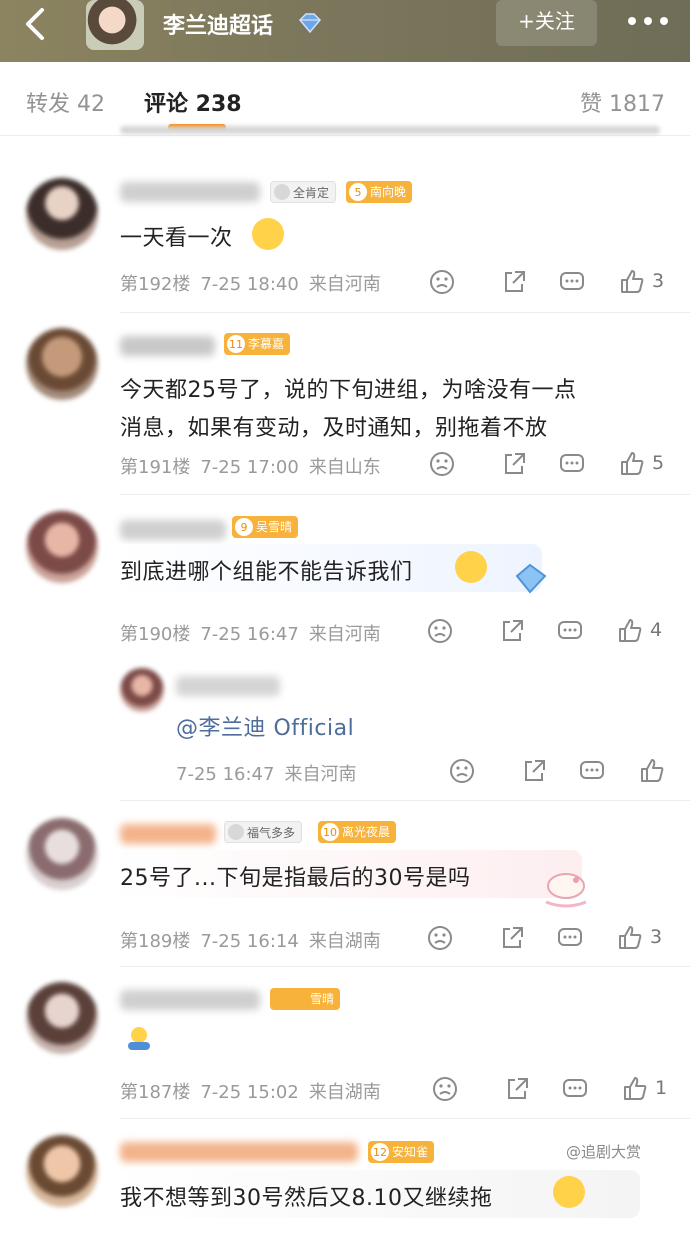 This screenshot has height=1233, width=690. Describe the element at coordinates (295, 878) in the screenshot. I see `comment-text: 25号了...下旬是指最后的30号是吗` at that location.